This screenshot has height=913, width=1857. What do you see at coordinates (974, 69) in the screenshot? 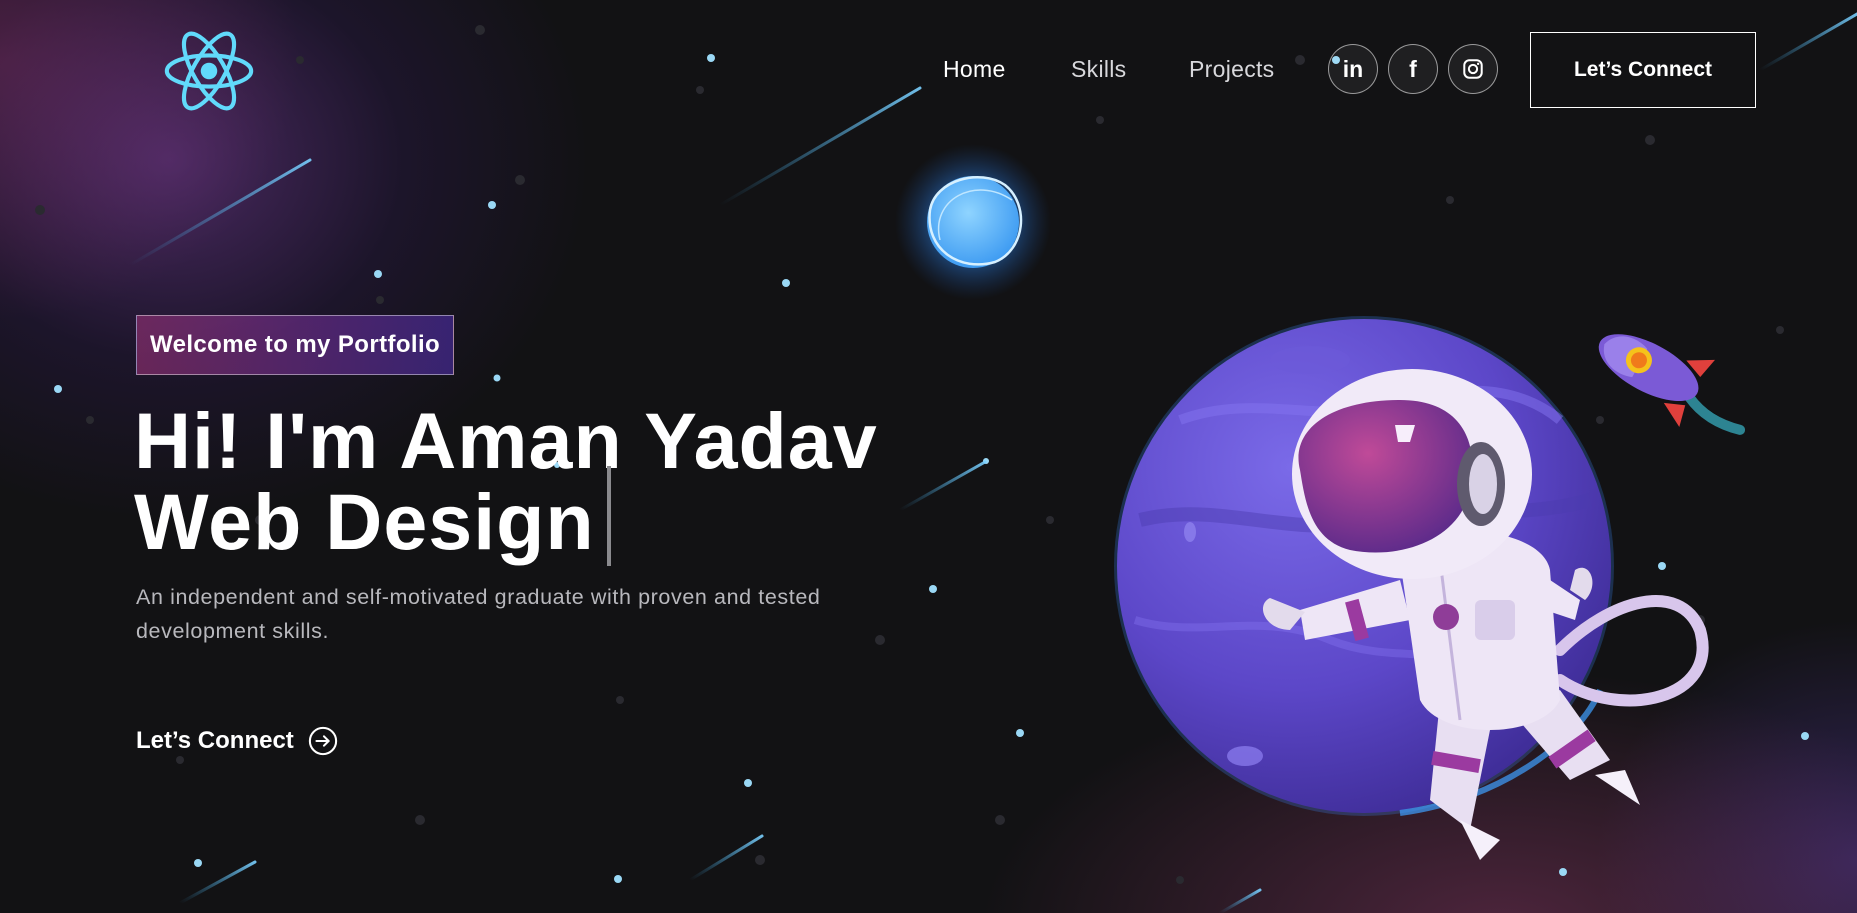
I see `nav-link-home: Home` at bounding box center [974, 69].